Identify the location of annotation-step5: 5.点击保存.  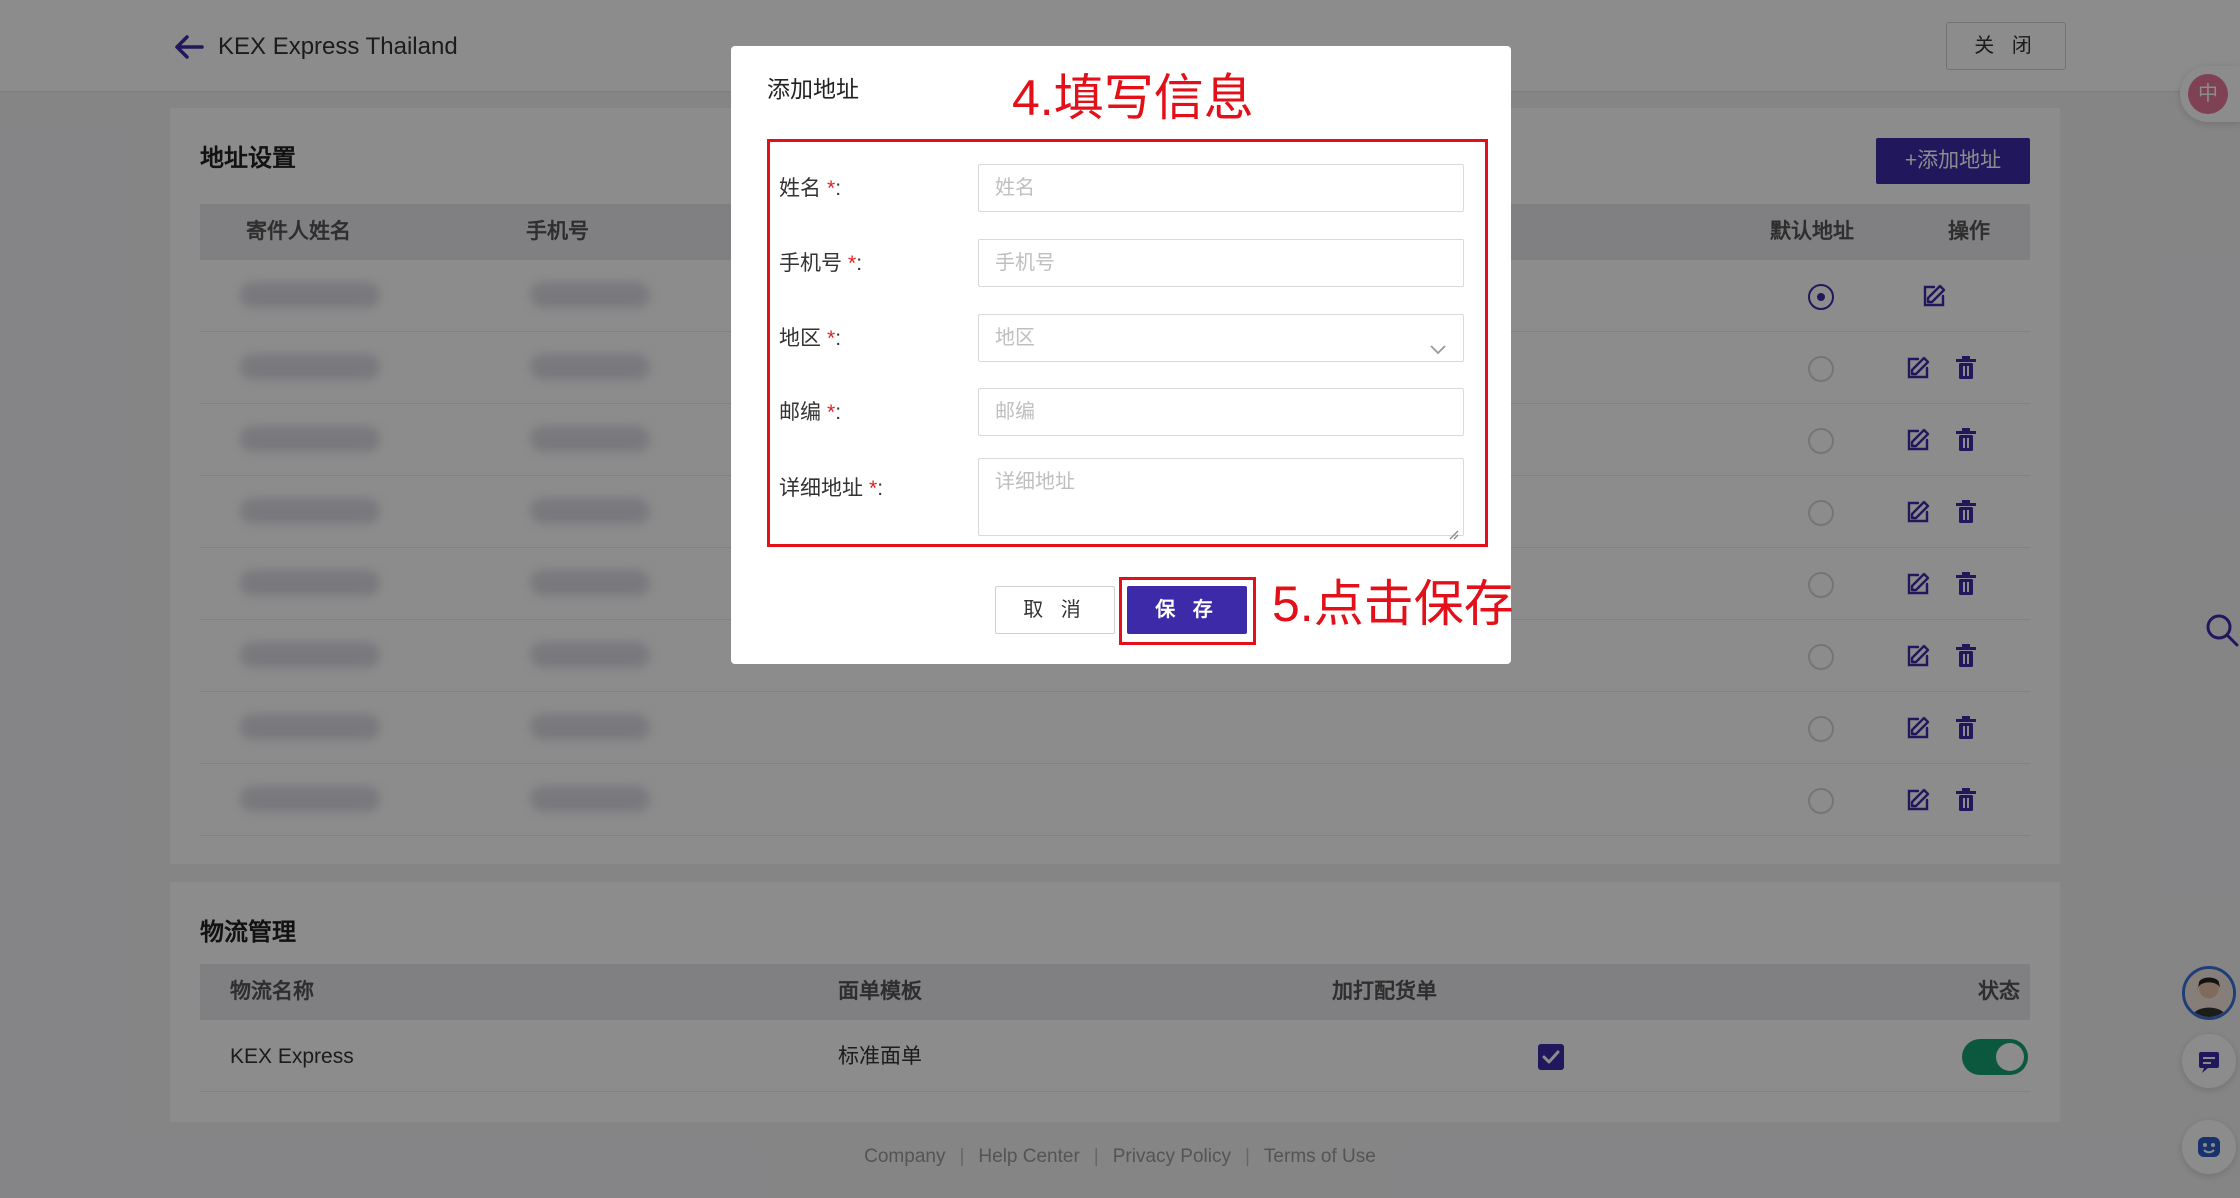
(1393, 604).